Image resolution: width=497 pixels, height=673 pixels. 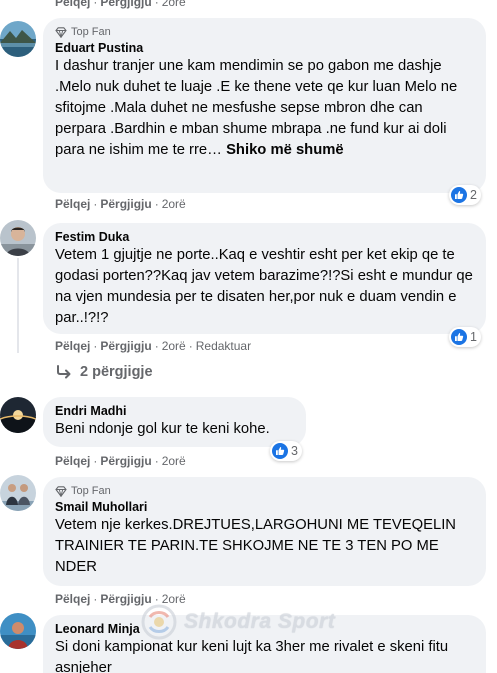 I want to click on comment-meta-1: Pëlqej · Përgjigju · 2orë, so click(x=120, y=204).